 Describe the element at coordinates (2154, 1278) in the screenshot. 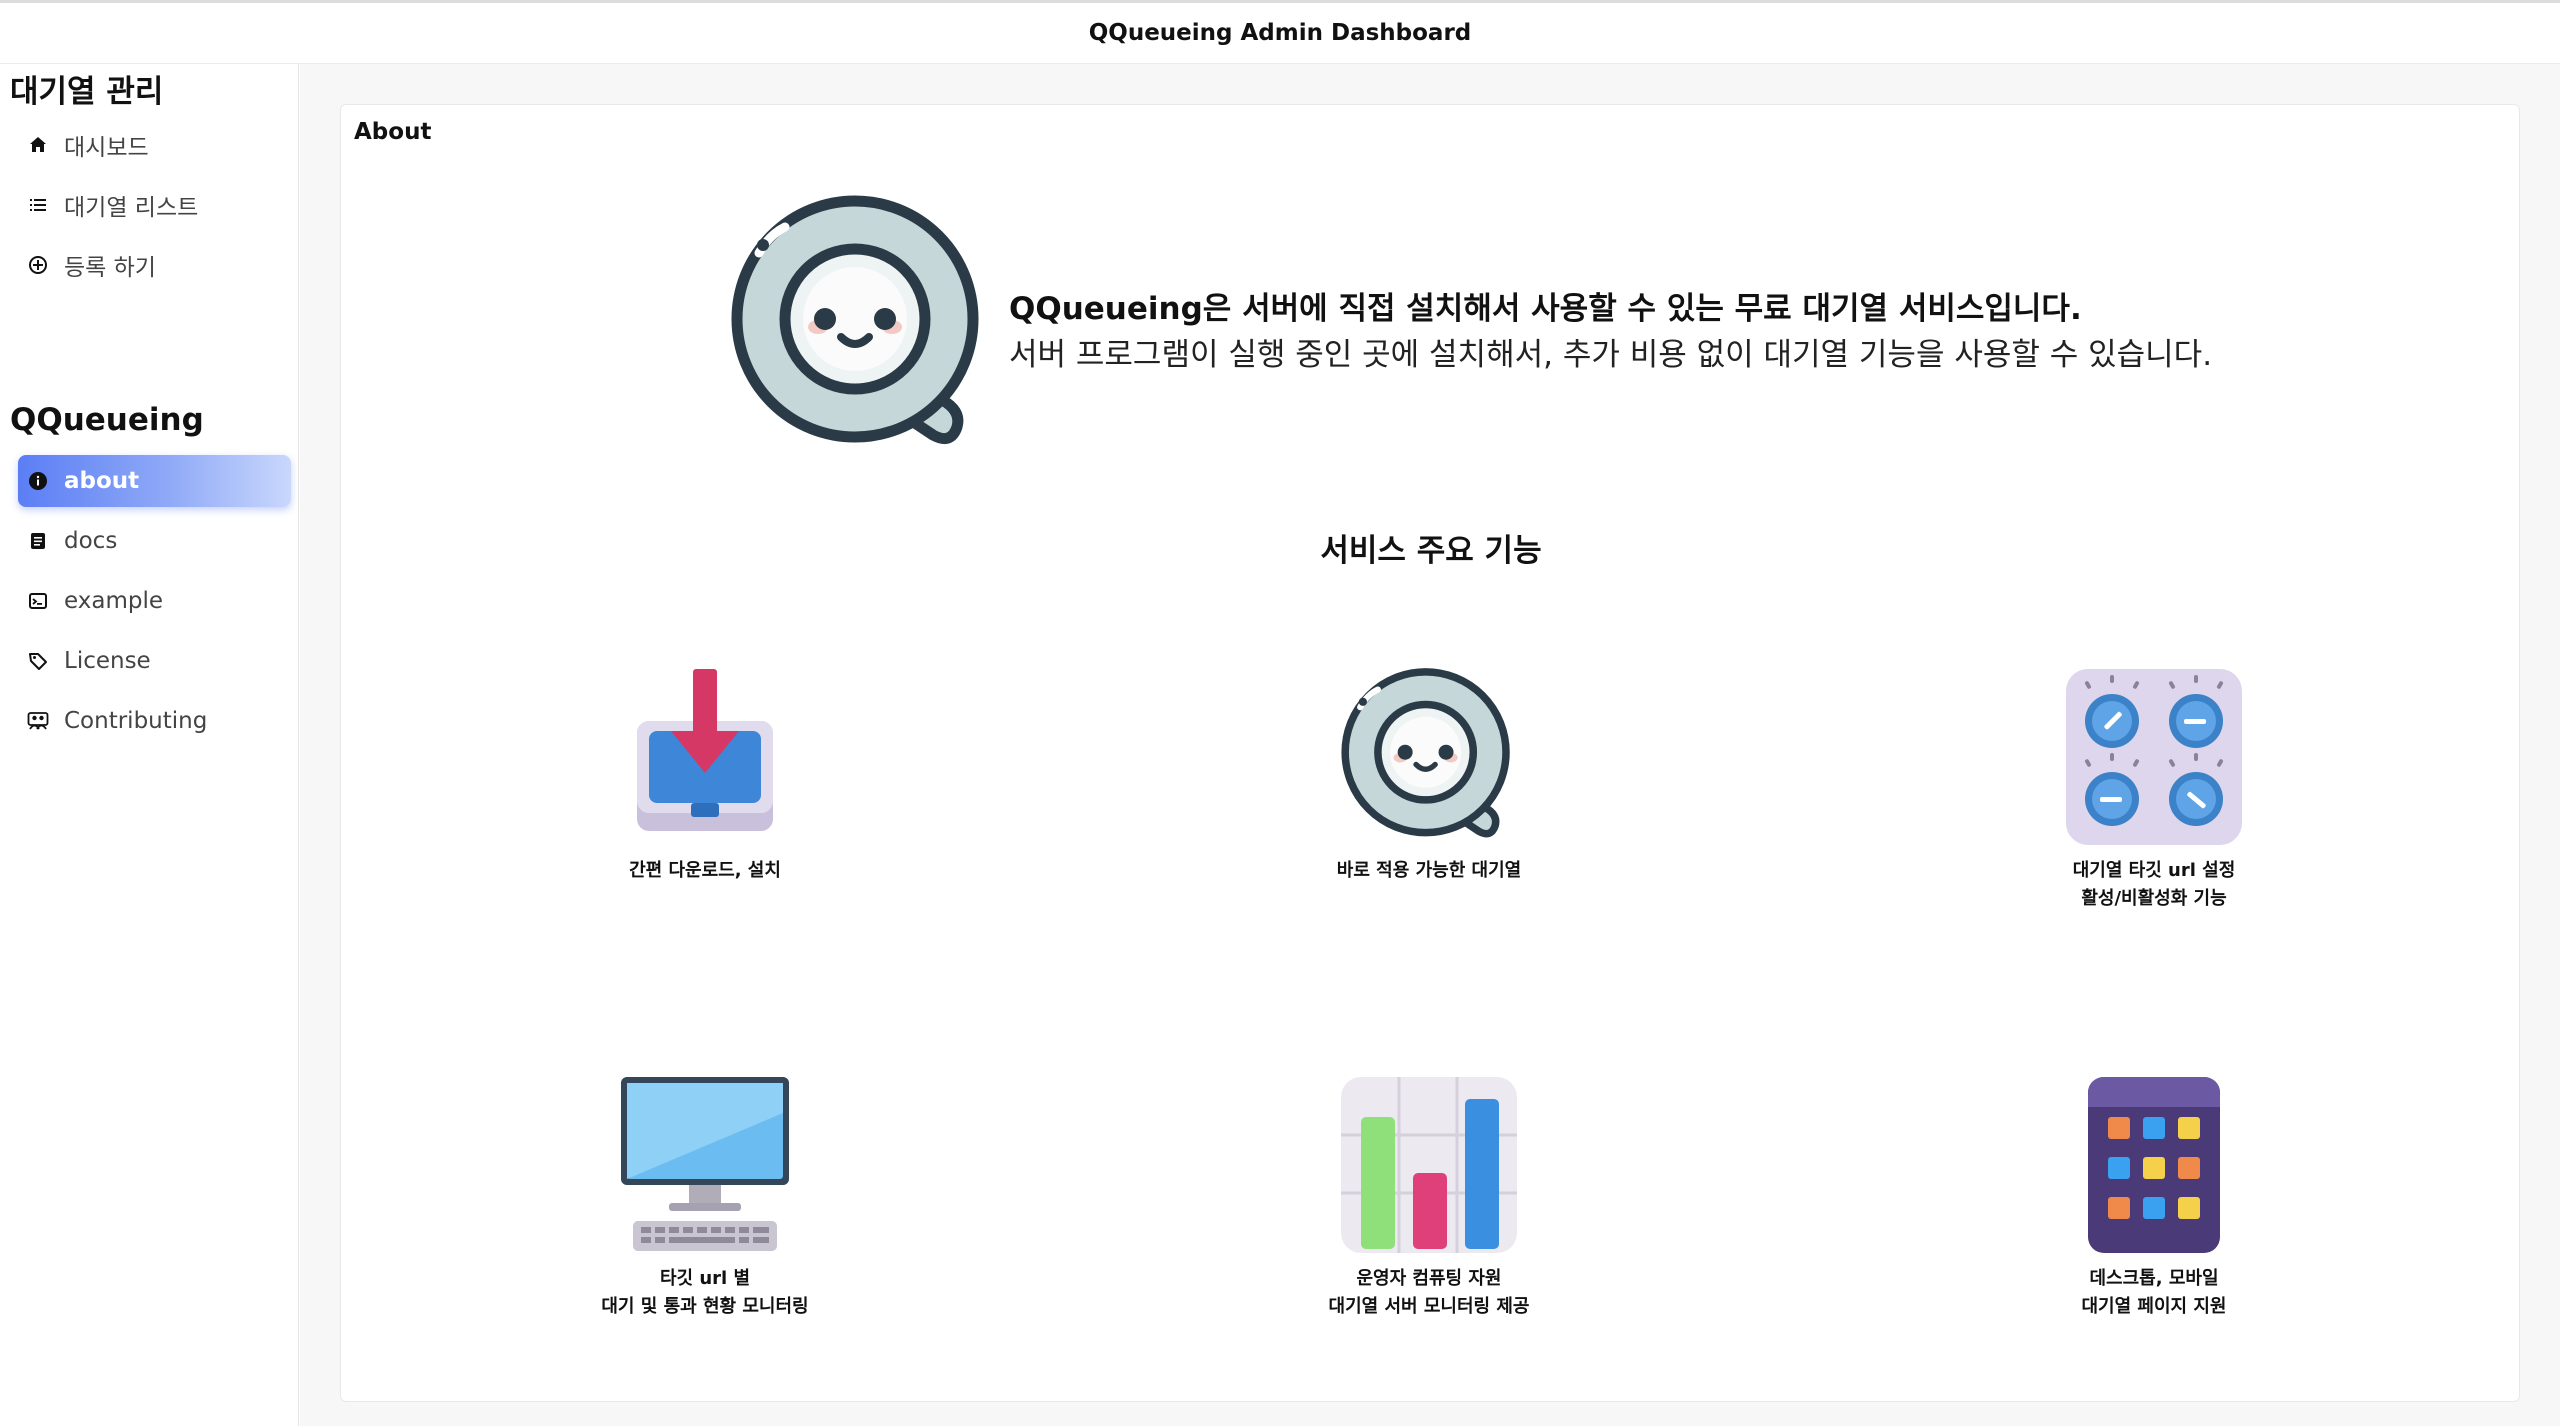

I see `feature-label: 데스크톱, 모바일` at that location.